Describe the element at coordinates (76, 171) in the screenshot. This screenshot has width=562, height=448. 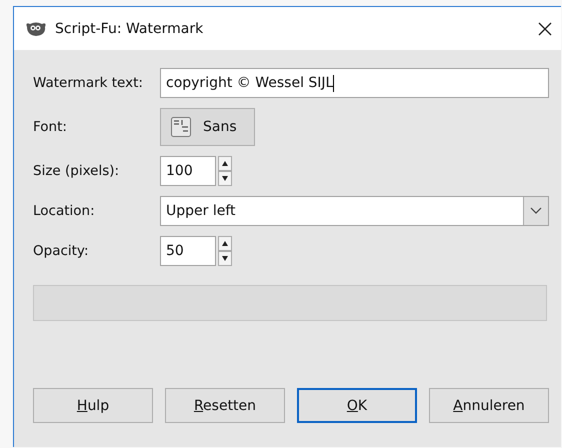
I see `field-label: Size (pixels):` at that location.